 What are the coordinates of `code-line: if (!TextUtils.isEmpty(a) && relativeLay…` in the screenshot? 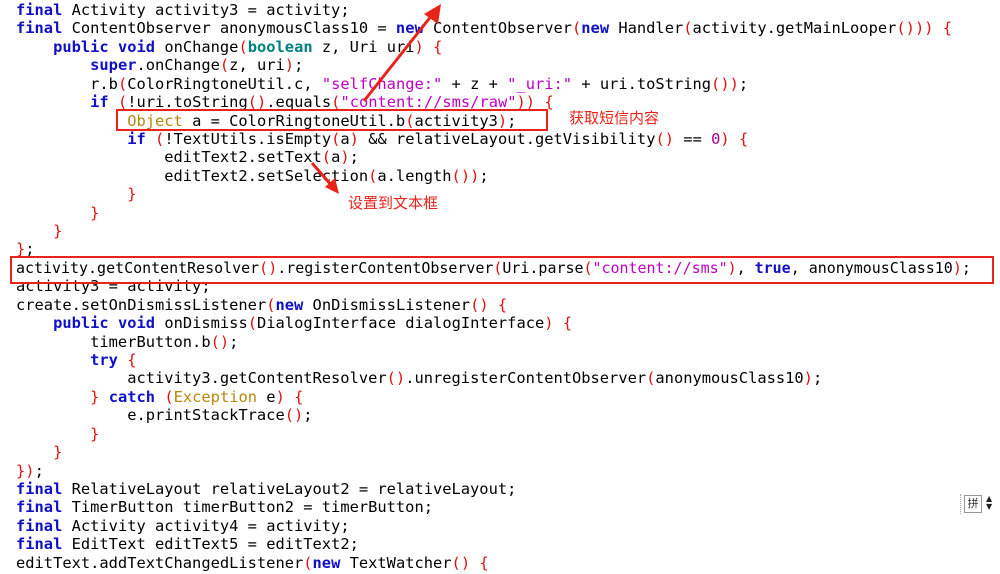 It's located at (438, 138).